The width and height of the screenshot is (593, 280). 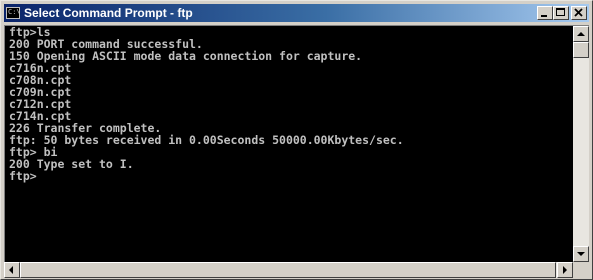 I want to click on scroll-right-button, so click(x=565, y=270).